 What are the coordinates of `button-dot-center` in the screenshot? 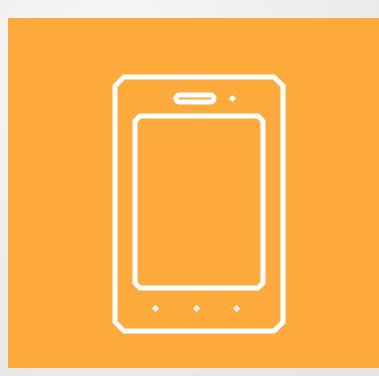 It's located at (196, 308).